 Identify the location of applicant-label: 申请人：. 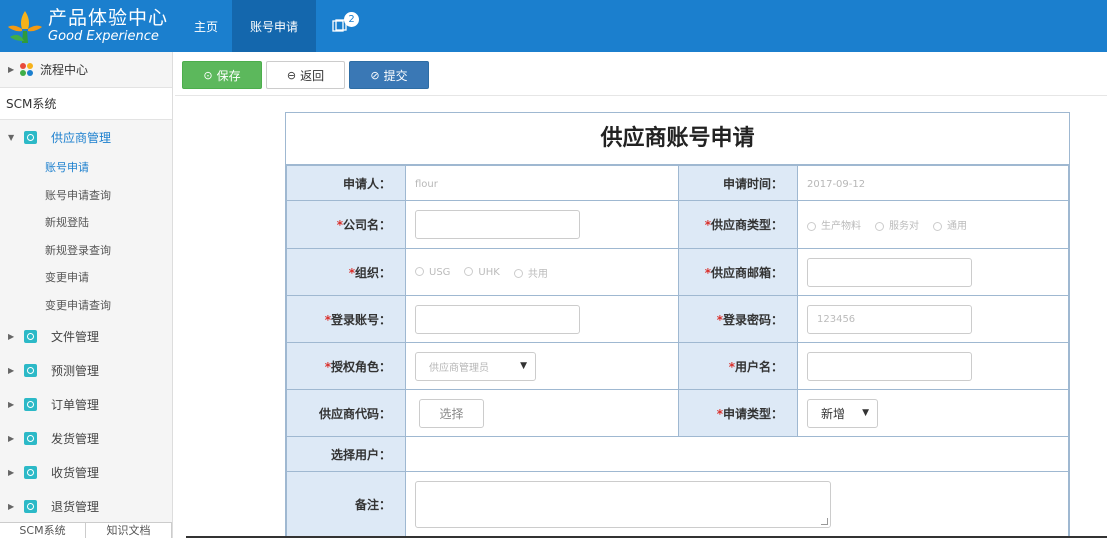
(346, 183).